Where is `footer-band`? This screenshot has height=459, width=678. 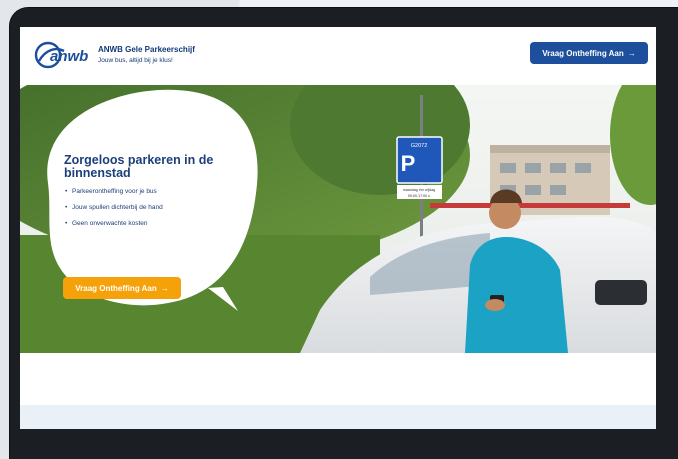 footer-band is located at coordinates (338, 417).